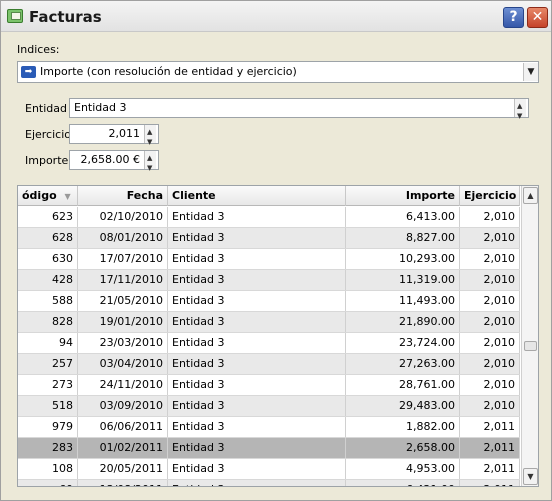 The height and width of the screenshot is (501, 552). I want to click on table-row: 979 06/06/2011 Entidad 3 1,882.00 2,011, so click(269, 427).